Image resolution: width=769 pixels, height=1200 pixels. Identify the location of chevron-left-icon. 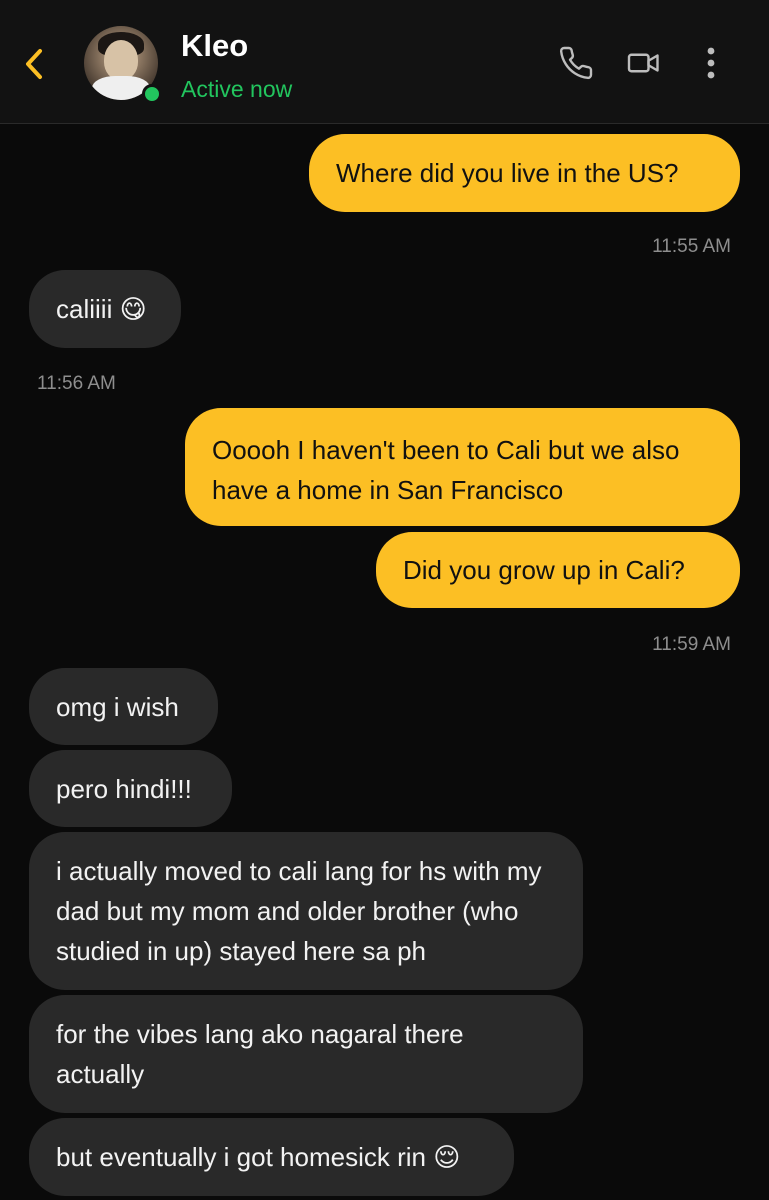
(34, 64).